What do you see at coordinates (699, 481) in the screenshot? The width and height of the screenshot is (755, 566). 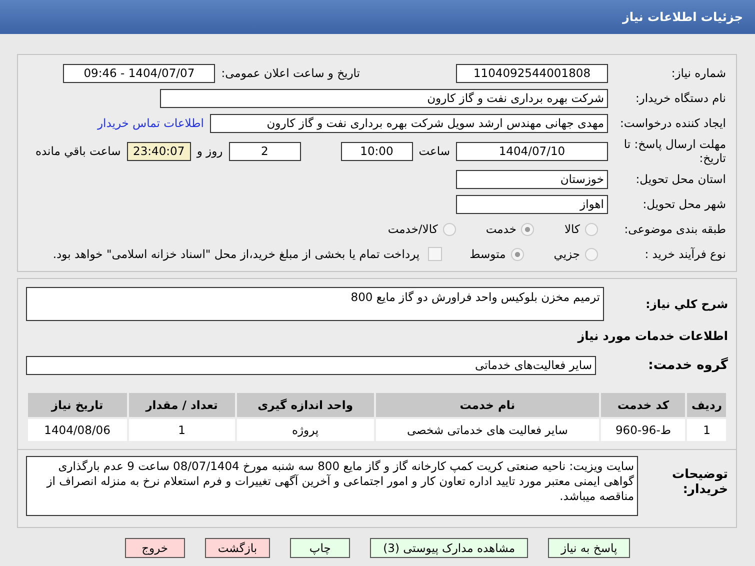 I see `field-label: توضیحات خریدار:` at bounding box center [699, 481].